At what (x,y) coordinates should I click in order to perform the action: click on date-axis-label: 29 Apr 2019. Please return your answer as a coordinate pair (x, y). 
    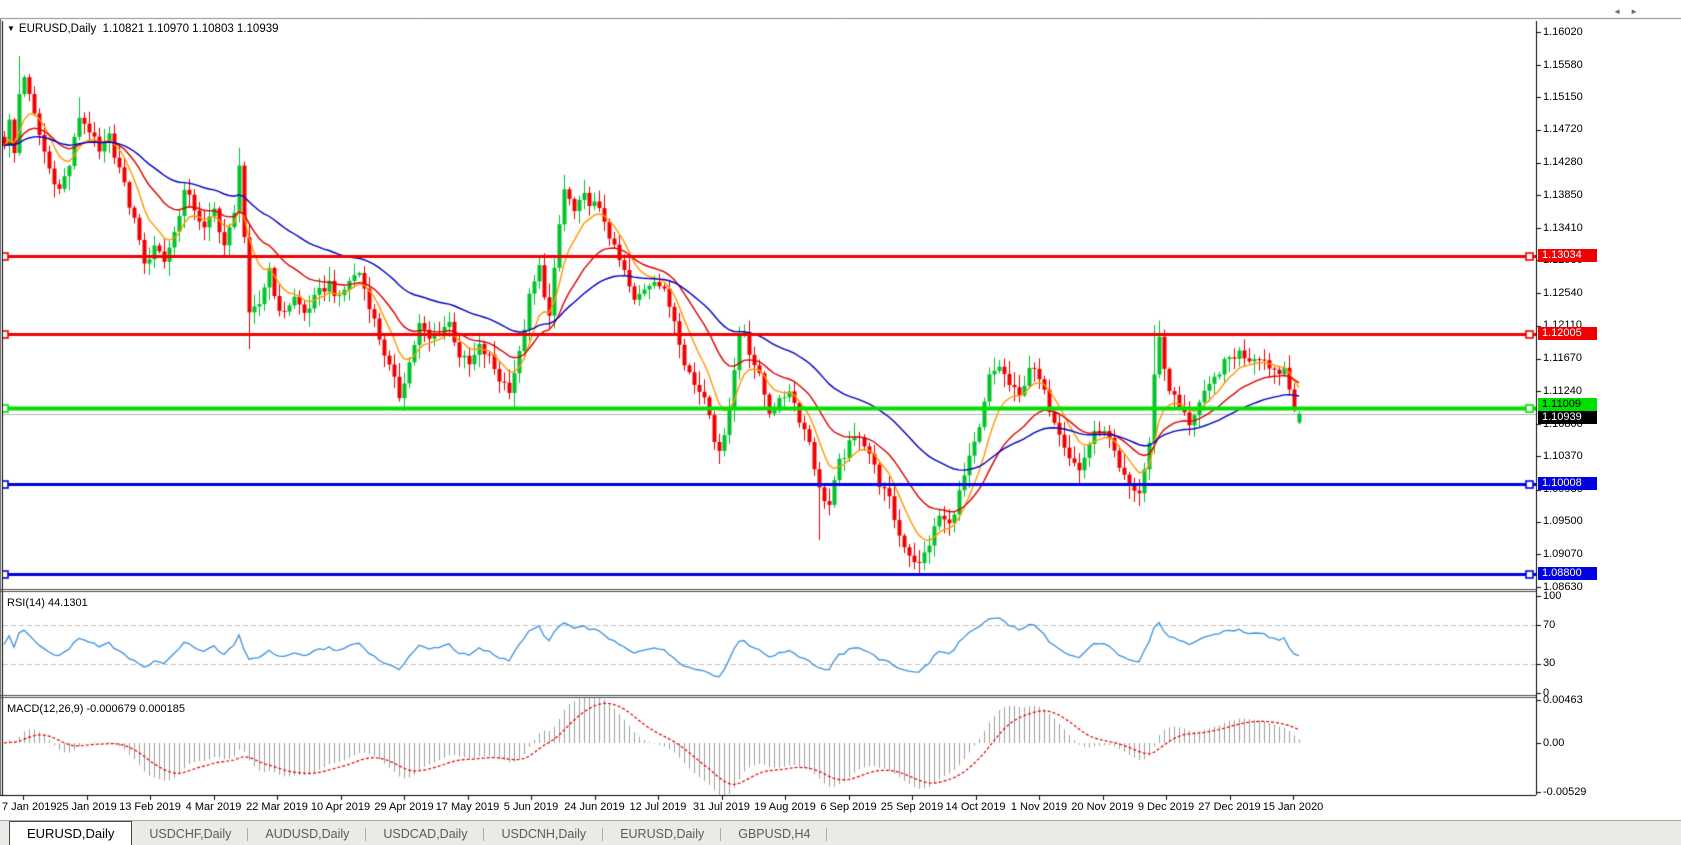
    Looking at the image, I should click on (404, 807).